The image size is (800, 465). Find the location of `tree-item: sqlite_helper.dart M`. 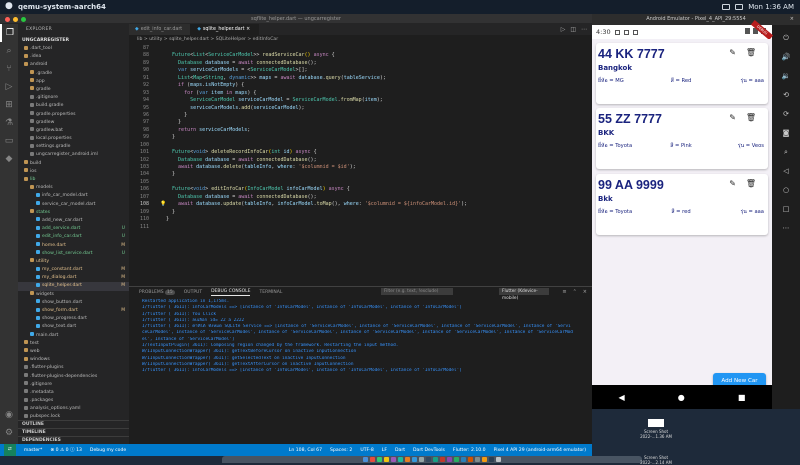

tree-item: sqlite_helper.dart M is located at coordinates (73, 286).